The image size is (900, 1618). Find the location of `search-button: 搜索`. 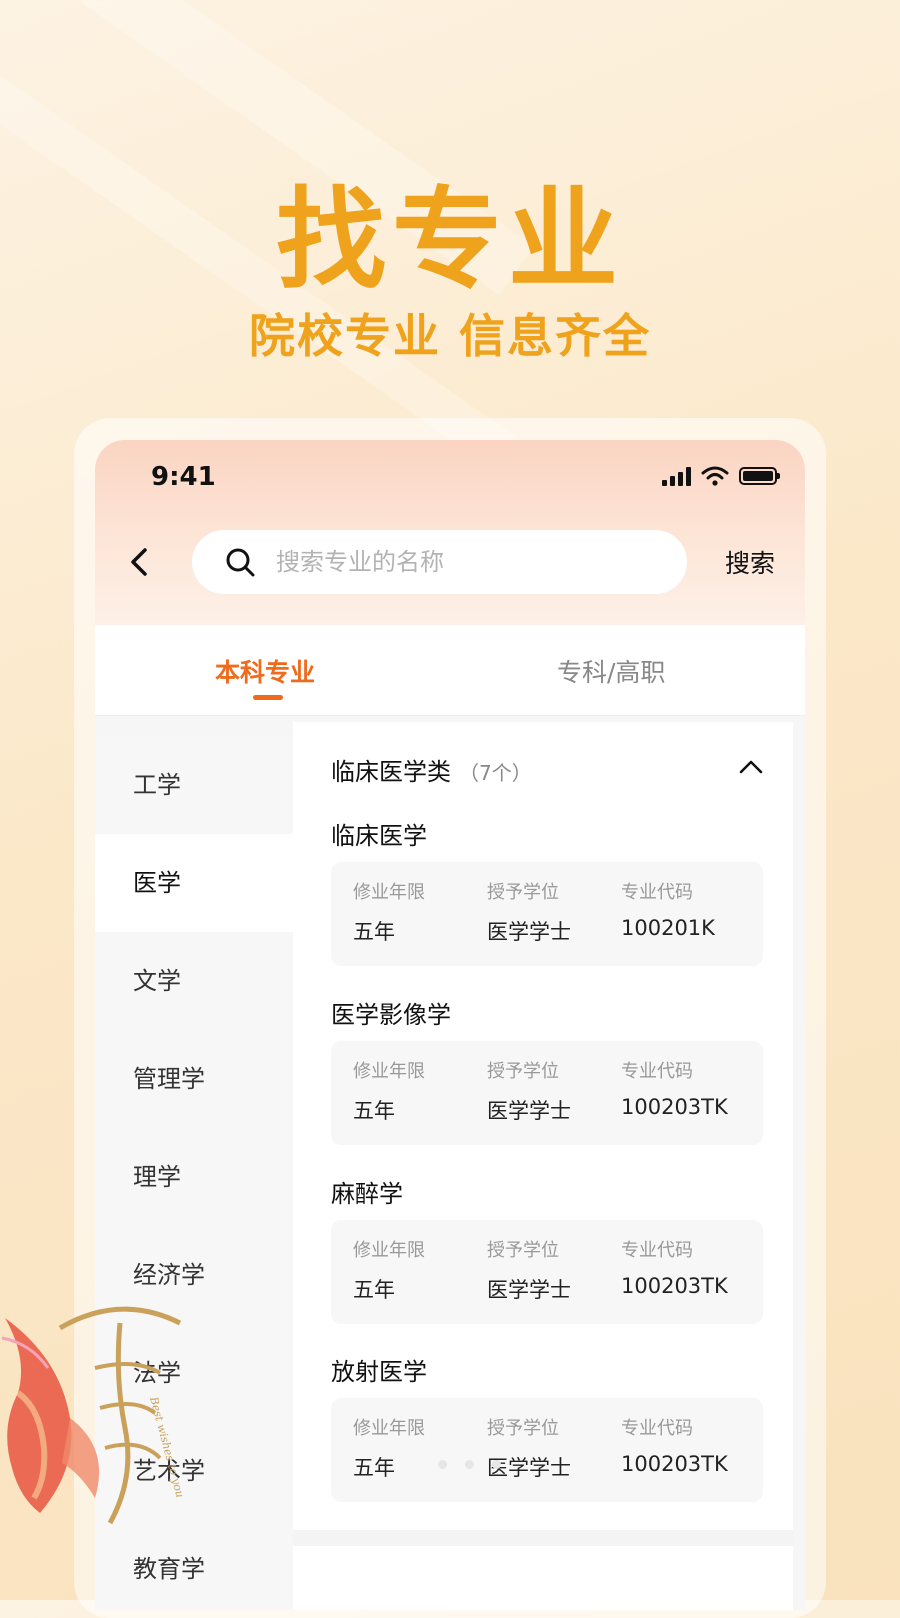

search-button: 搜索 is located at coordinates (750, 562).